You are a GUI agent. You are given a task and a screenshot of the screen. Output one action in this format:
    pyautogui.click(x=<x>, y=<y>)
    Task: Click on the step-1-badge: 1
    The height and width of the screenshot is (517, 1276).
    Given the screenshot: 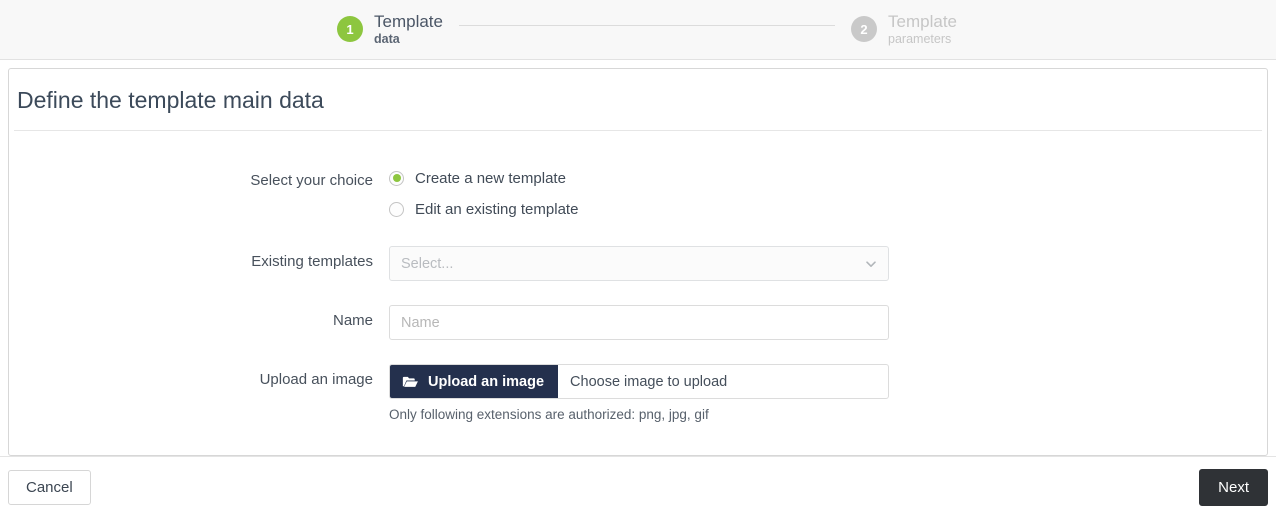 What is the action you would take?
    pyautogui.click(x=350, y=29)
    